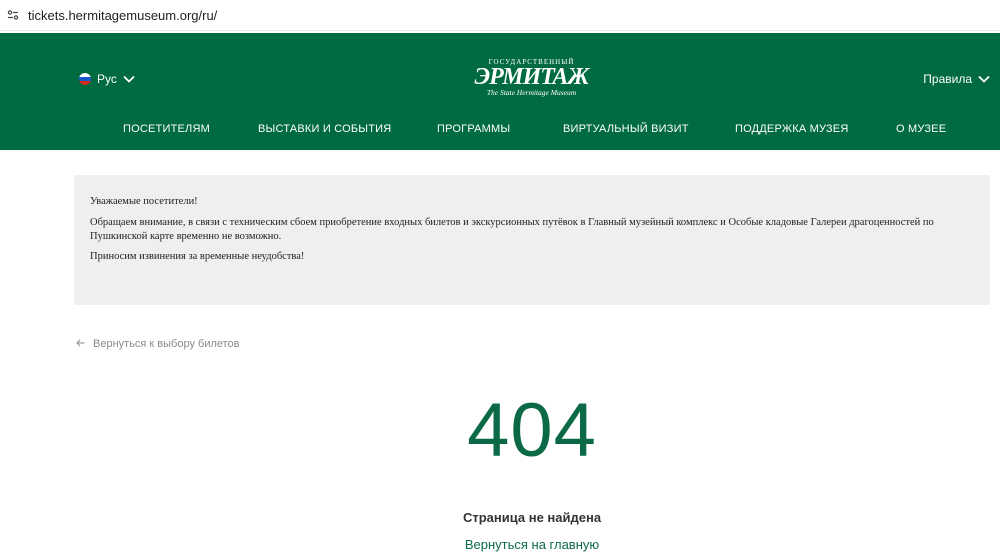 This screenshot has width=1000, height=559. I want to click on back-to-tickets-link: Вернуться к выбору билетов, so click(158, 344).